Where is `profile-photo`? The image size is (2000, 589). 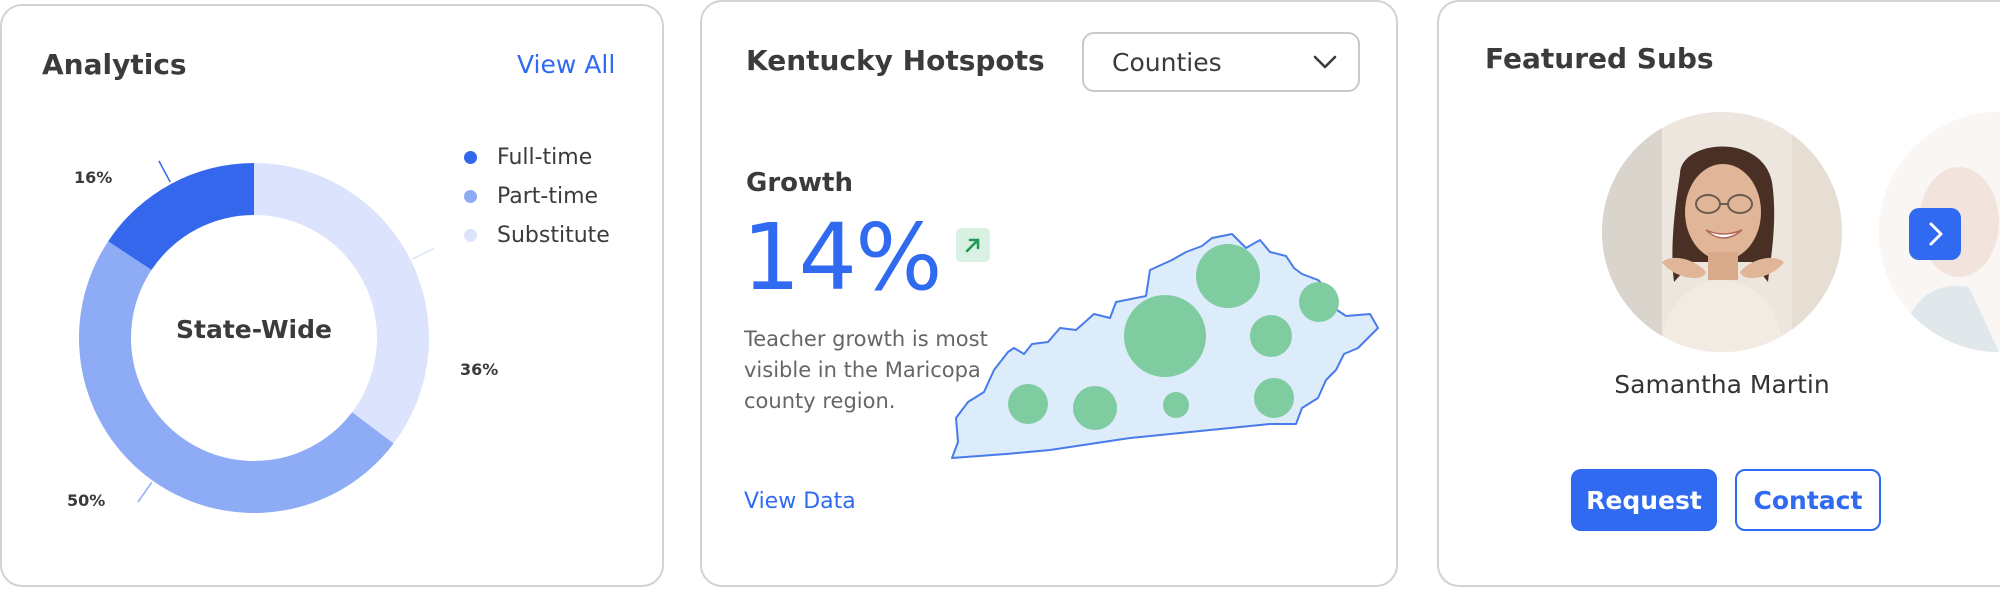
profile-photo is located at coordinates (1722, 232).